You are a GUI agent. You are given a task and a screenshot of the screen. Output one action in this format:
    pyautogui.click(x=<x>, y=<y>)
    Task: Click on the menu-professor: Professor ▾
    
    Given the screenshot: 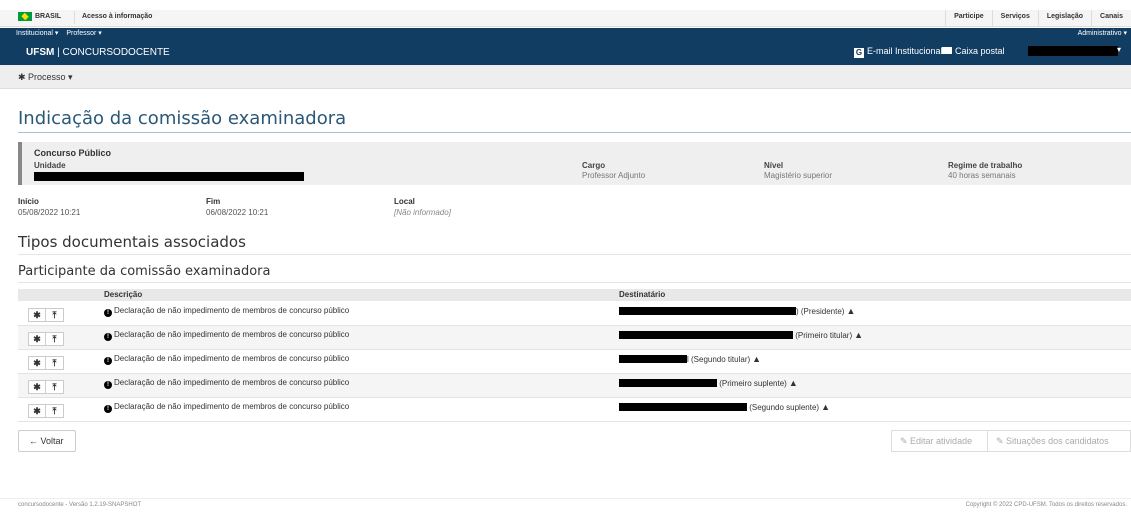 What is the action you would take?
    pyautogui.click(x=83, y=33)
    